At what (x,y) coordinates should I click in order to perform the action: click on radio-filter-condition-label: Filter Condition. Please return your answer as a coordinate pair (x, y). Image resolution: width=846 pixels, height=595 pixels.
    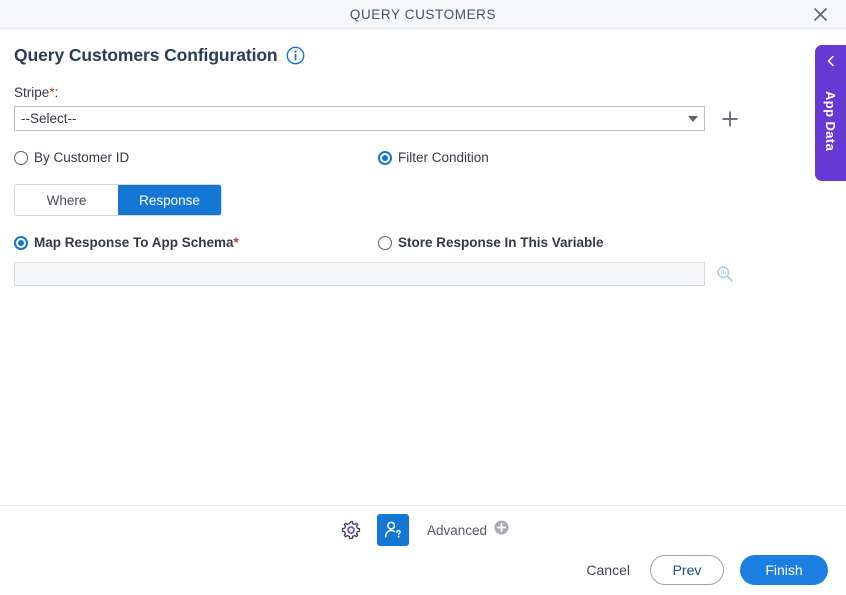
    Looking at the image, I should click on (443, 157).